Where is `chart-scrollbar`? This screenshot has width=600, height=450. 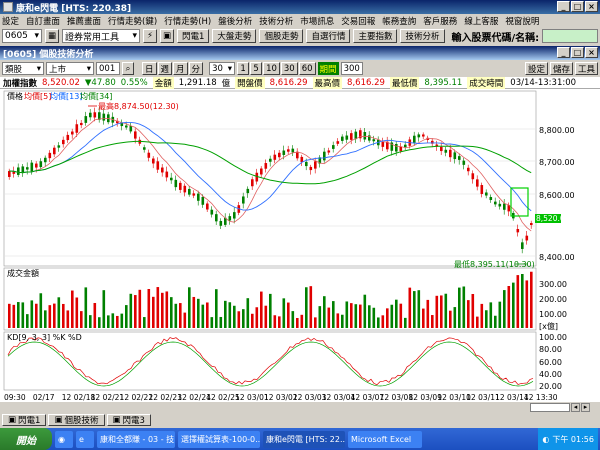
chart-scrollbar is located at coordinates (550, 407).